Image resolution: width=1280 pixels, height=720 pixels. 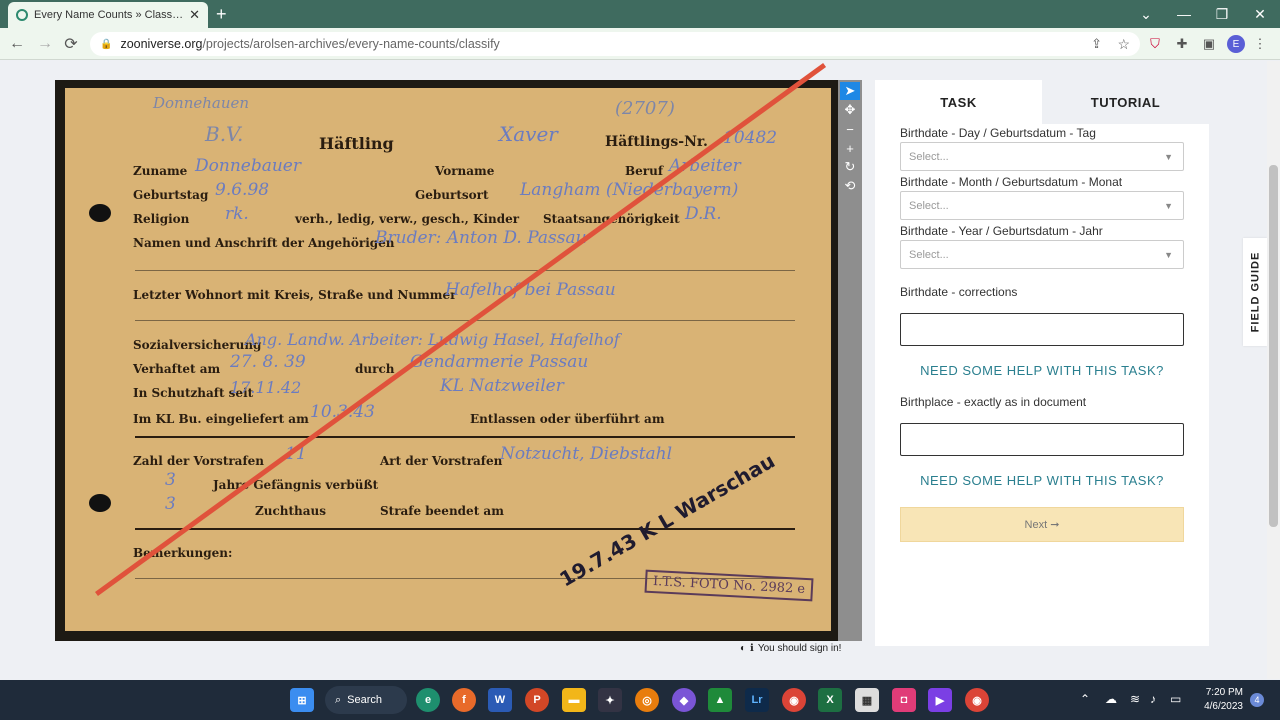 What do you see at coordinates (161, 44) in the screenshot?
I see `url-domain: zooniverse.org` at bounding box center [161, 44].